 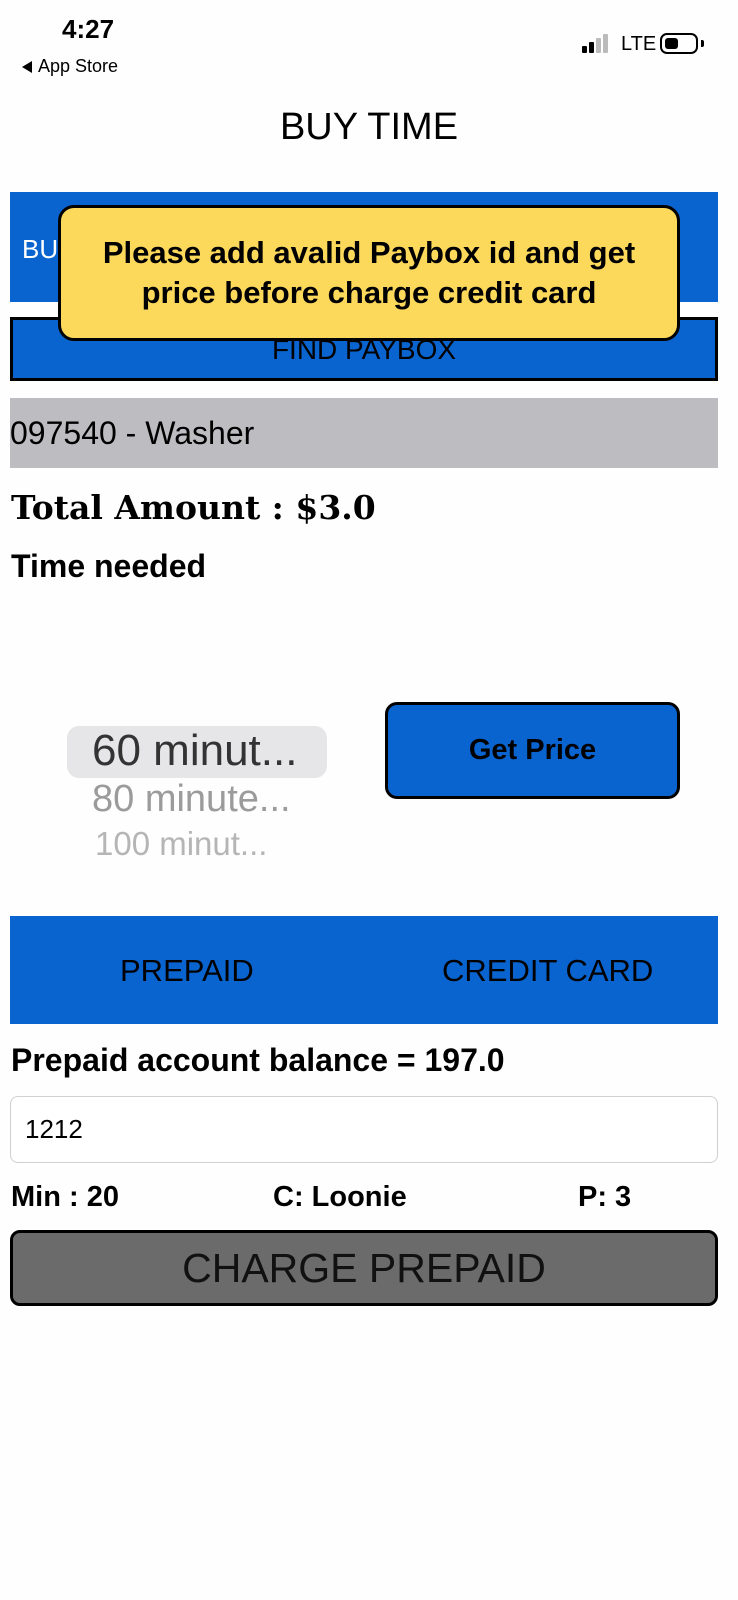 I want to click on charge-prepaid-button: CHARGE PREPAID, so click(x=364, y=1268).